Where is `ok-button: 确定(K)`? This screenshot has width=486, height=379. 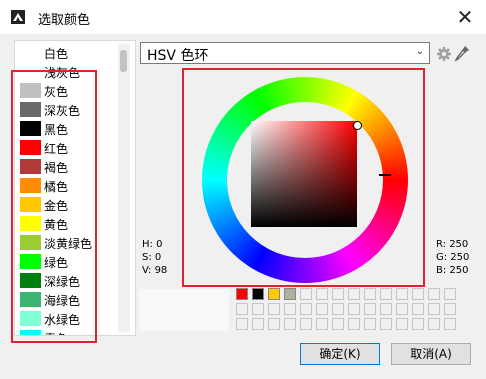
ok-button: 确定(K) is located at coordinates (340, 354).